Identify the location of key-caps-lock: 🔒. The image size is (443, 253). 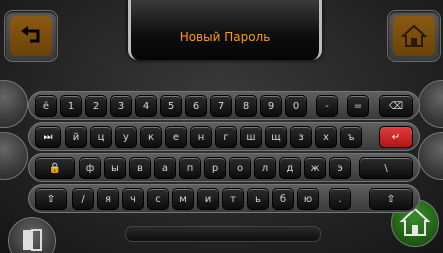
(55, 168).